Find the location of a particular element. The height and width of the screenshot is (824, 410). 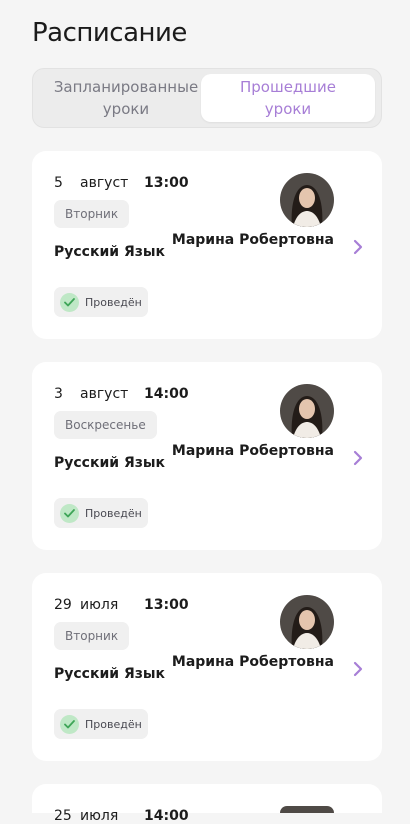

page-title: Расписание is located at coordinates (109, 33).